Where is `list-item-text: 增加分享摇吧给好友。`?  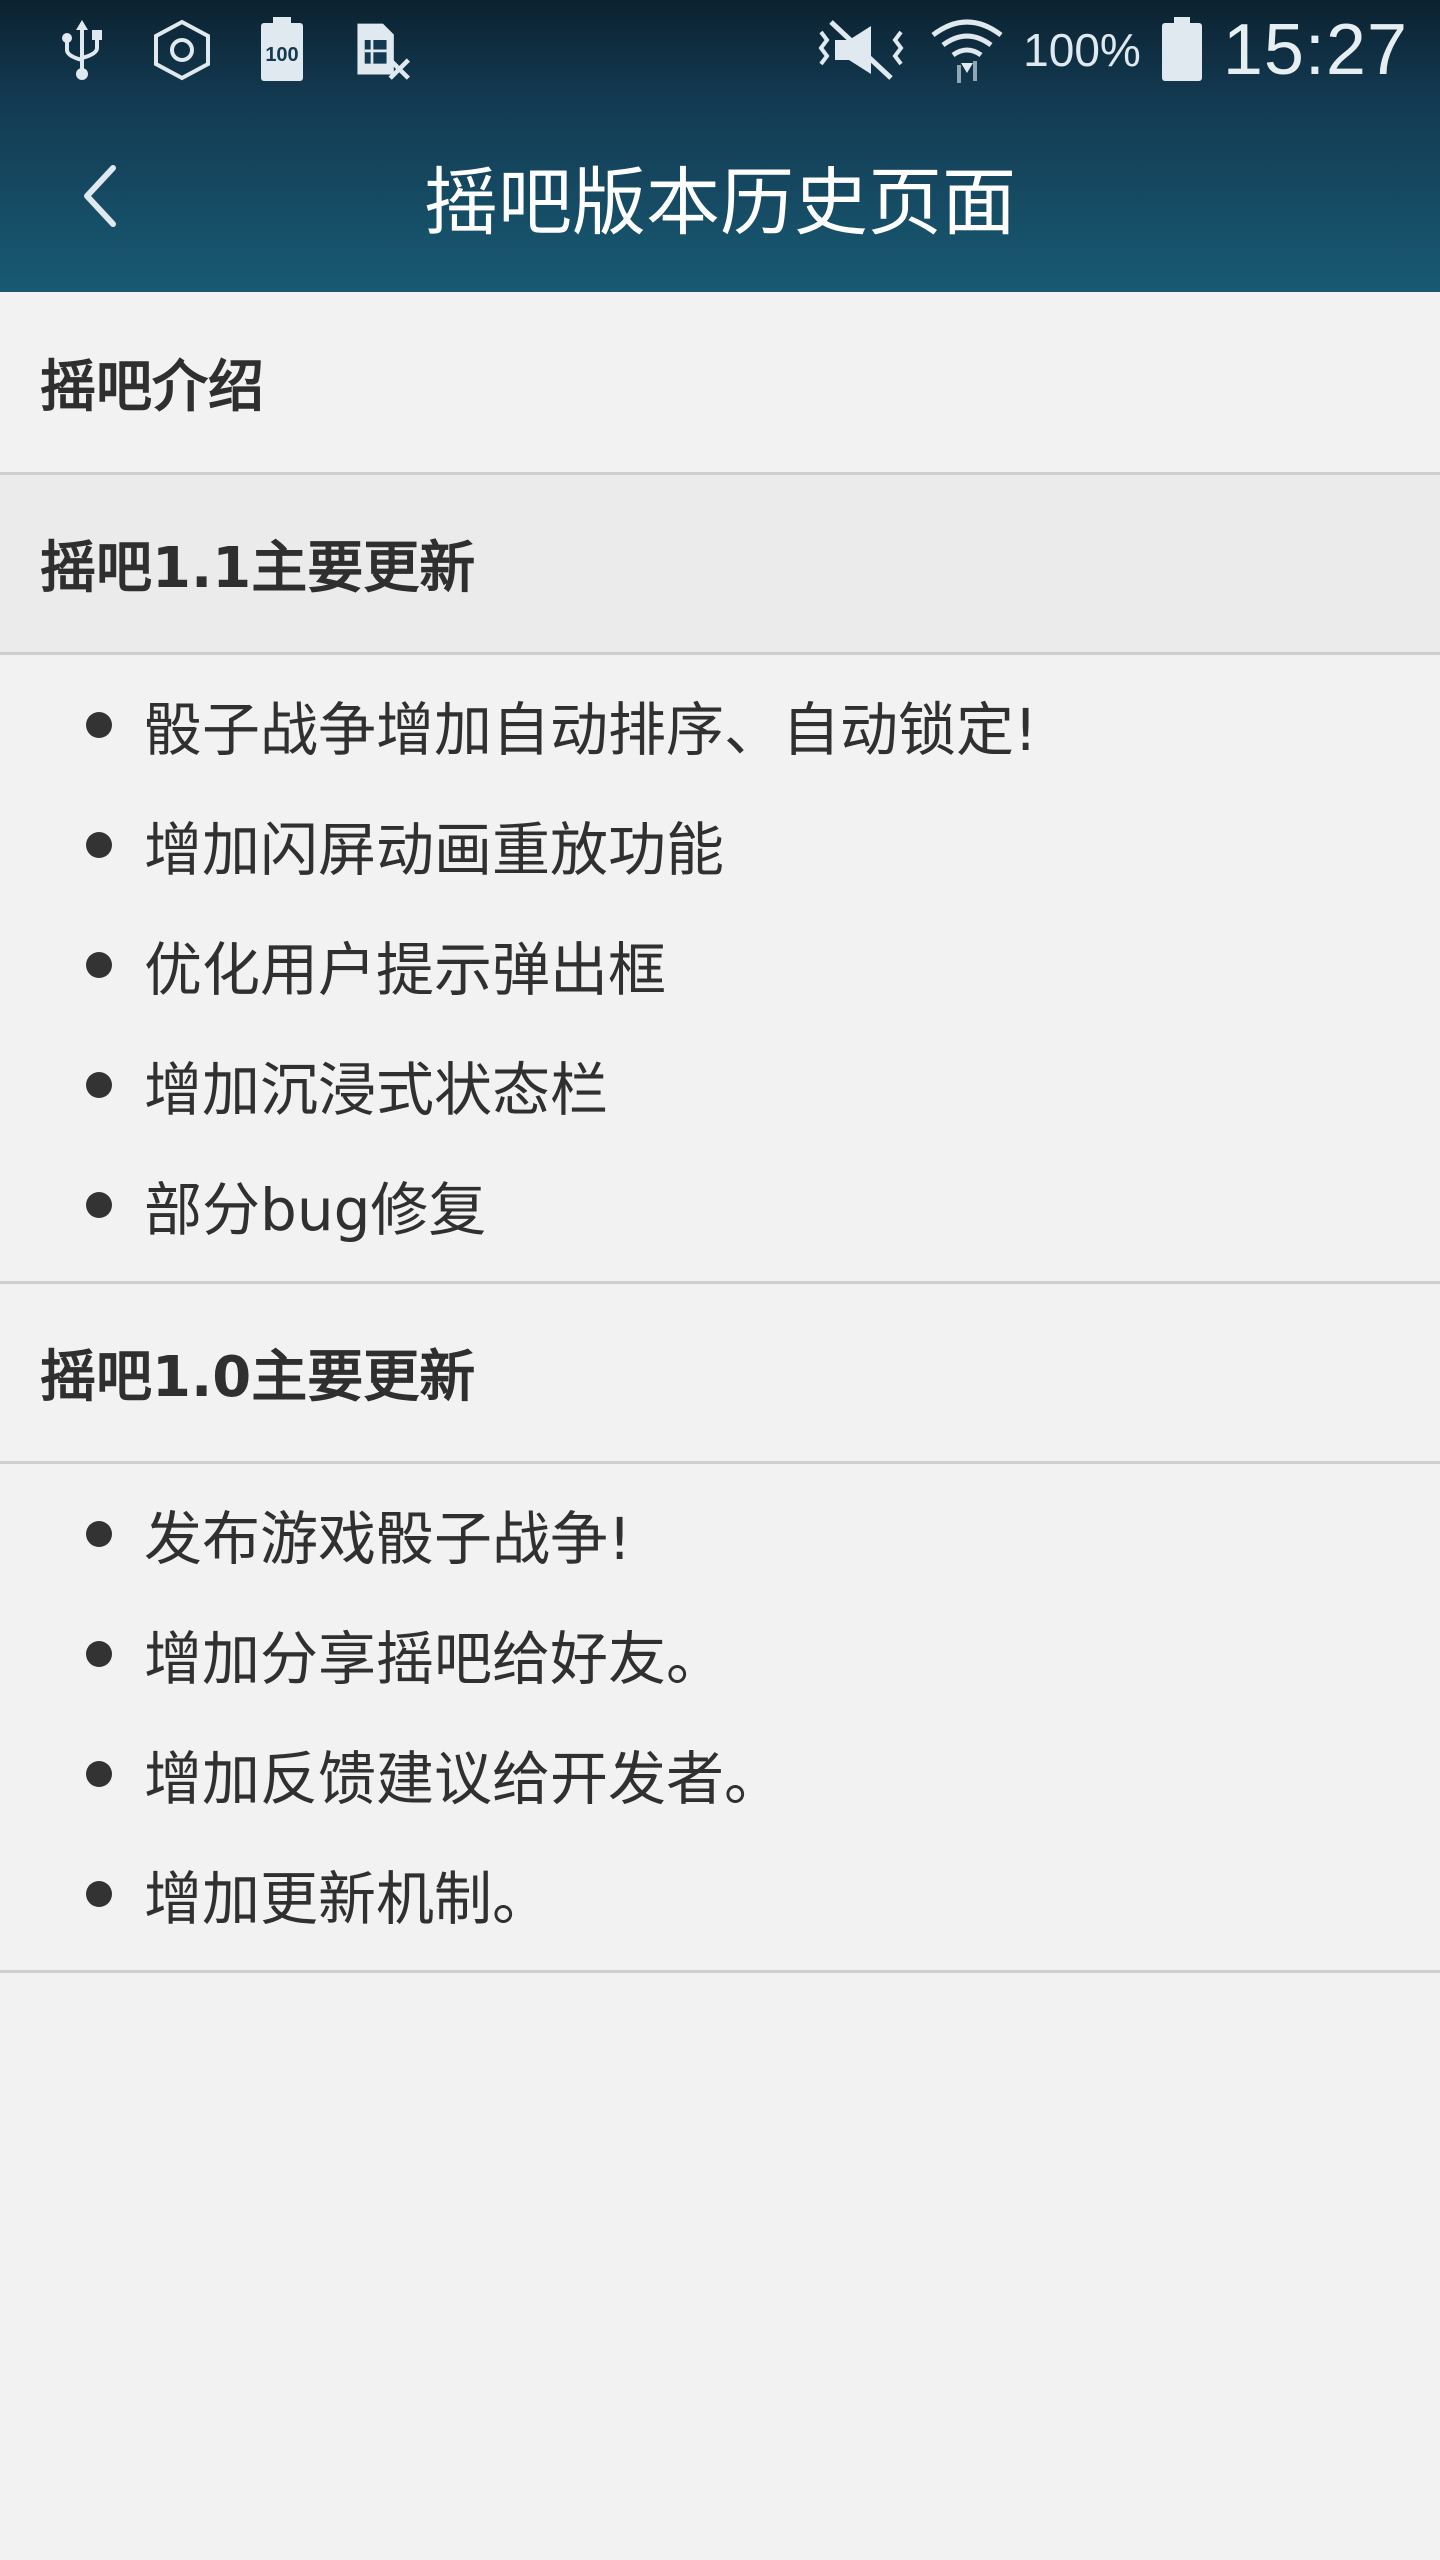
list-item-text: 增加分享摇吧给好友。 is located at coordinates (434, 1659).